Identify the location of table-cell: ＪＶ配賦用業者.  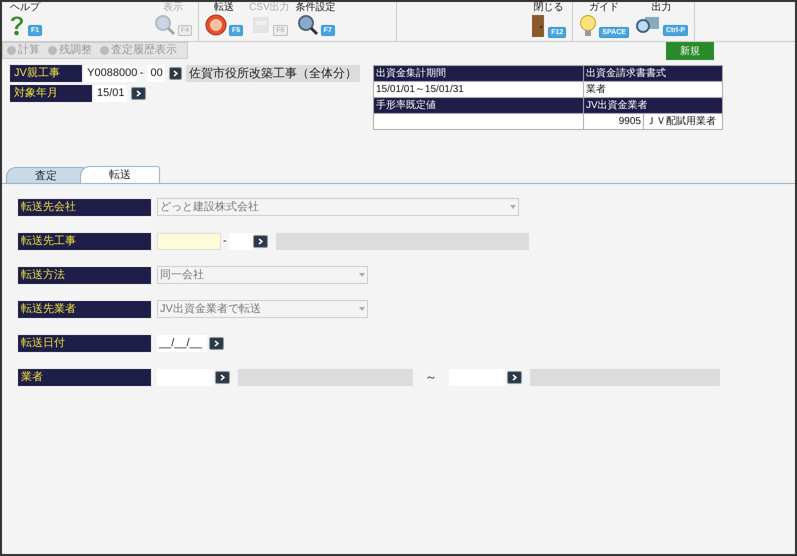
(683, 122).